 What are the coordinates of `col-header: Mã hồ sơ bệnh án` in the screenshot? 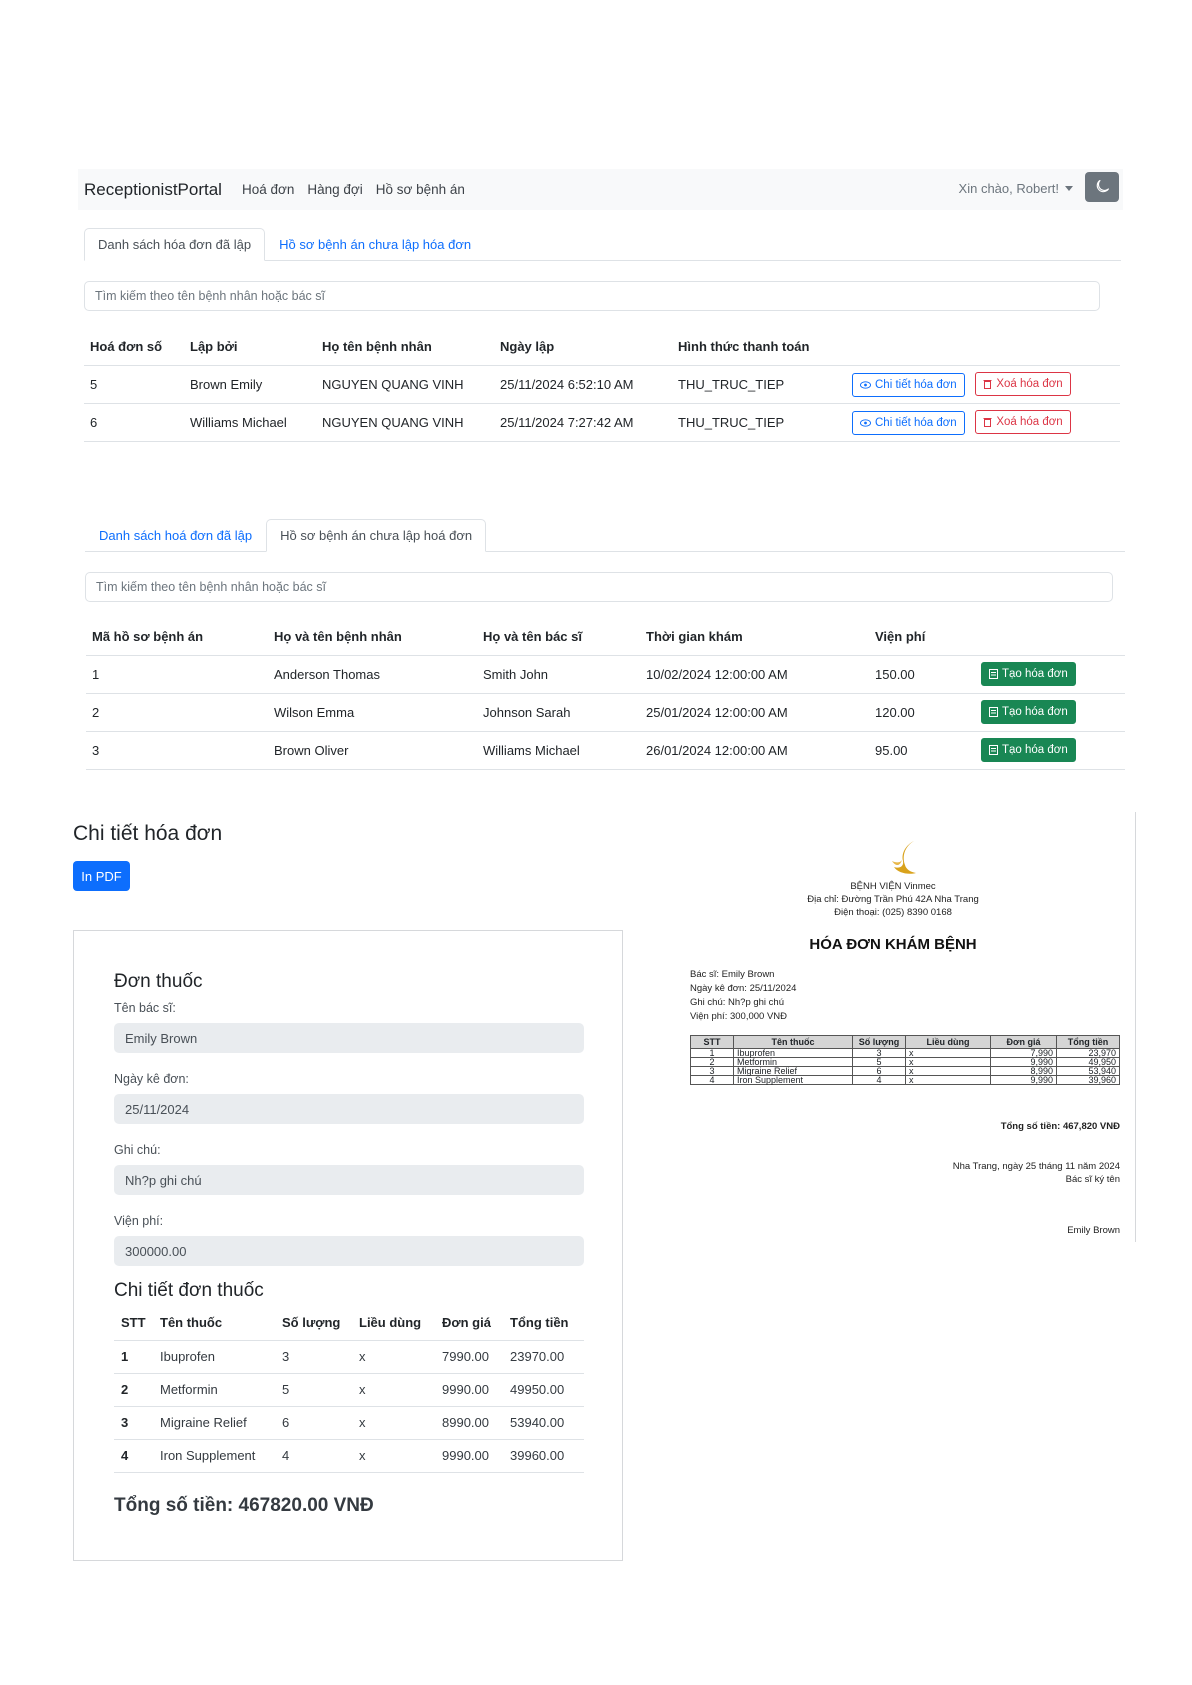 It's located at (177, 637).